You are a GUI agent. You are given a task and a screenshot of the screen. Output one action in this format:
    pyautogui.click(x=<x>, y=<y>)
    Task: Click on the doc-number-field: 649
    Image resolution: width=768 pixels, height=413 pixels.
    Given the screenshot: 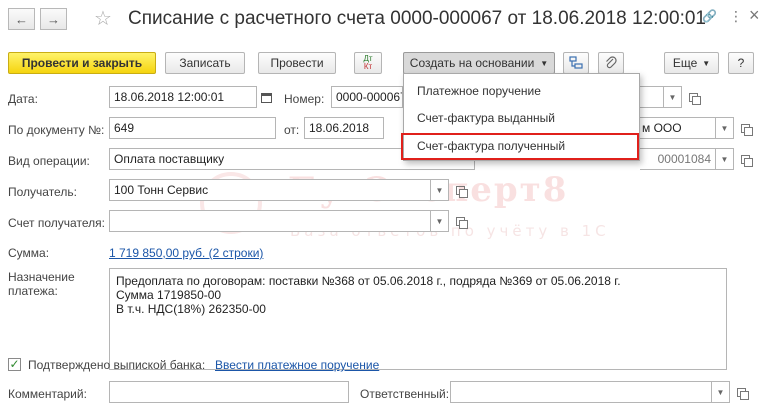 What is the action you would take?
    pyautogui.click(x=192, y=128)
    